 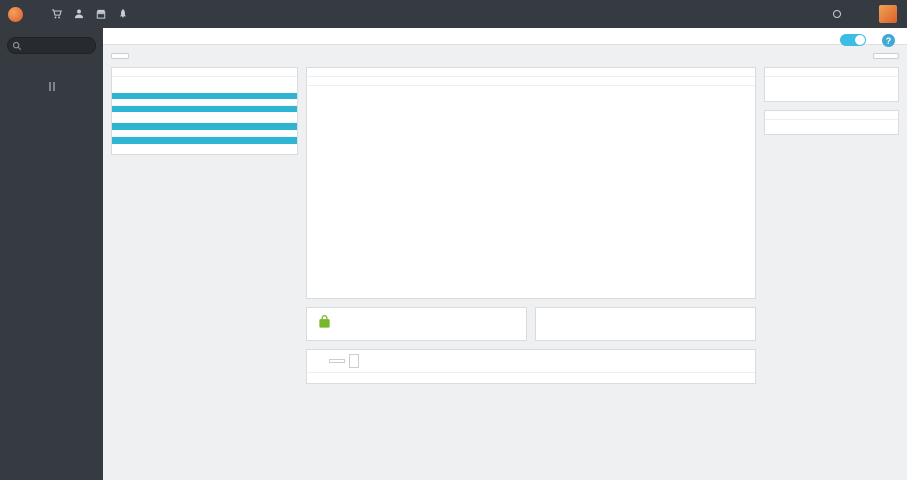 I want to click on date-range-button, so click(x=120, y=56).